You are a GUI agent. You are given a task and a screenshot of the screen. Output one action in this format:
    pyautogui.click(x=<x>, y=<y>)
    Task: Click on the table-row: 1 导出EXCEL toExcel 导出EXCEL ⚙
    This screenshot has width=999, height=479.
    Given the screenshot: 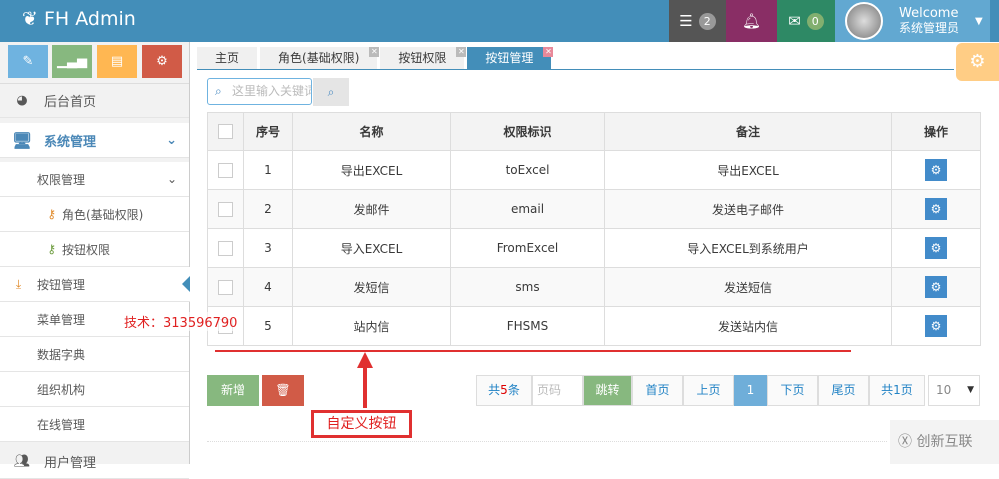 What is the action you would take?
    pyautogui.click(x=594, y=170)
    